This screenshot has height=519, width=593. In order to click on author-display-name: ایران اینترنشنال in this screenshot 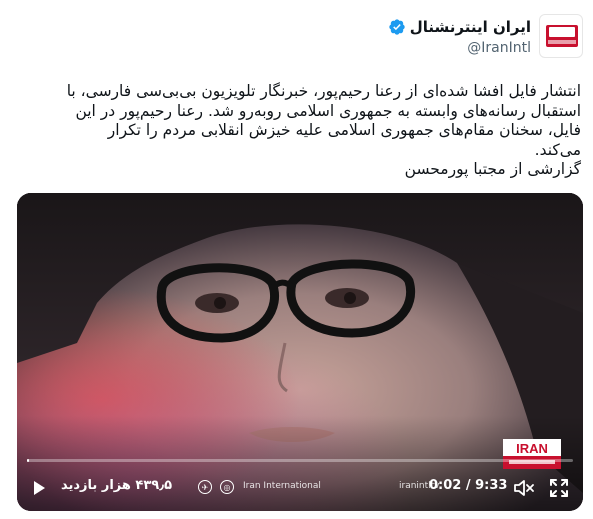, I will do `click(470, 27)`.